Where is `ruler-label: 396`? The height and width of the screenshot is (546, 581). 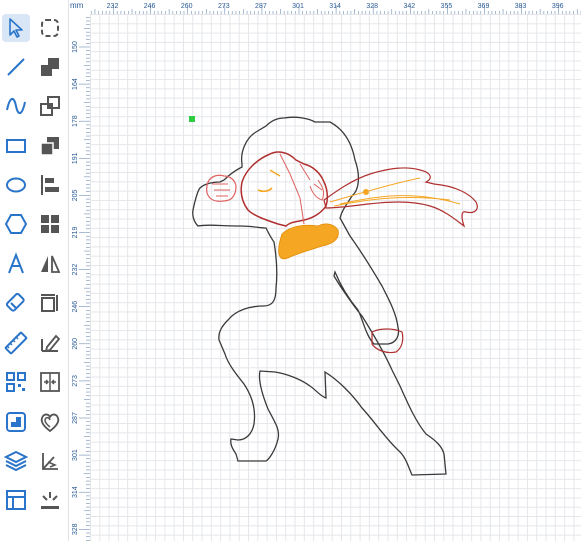
ruler-label: 396 is located at coordinates (558, 6).